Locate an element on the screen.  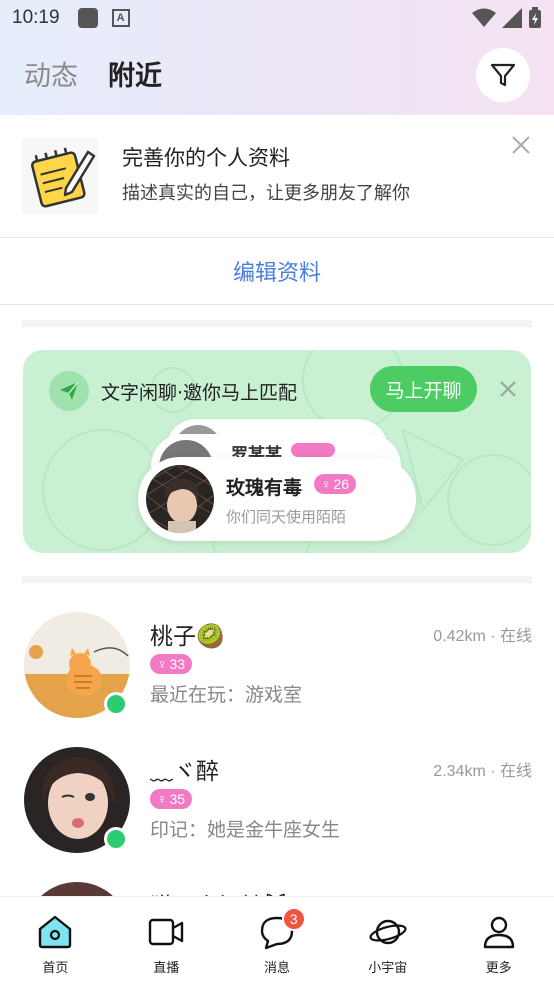
nav-label: 更多 is located at coordinates (498, 968).